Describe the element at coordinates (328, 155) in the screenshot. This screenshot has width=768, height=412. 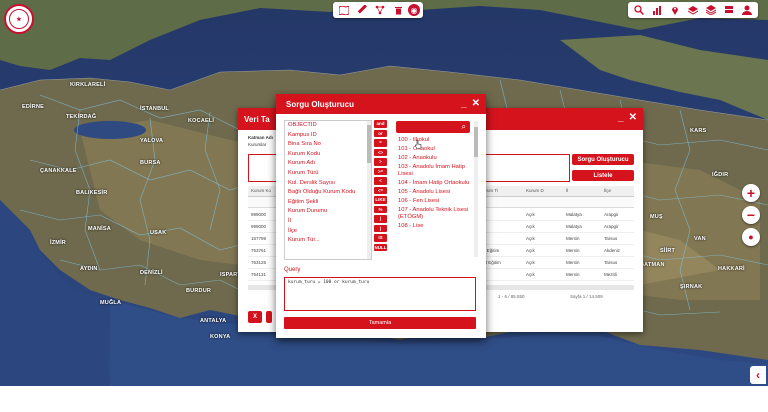
I see `field-item: Kurum Kodu` at that location.